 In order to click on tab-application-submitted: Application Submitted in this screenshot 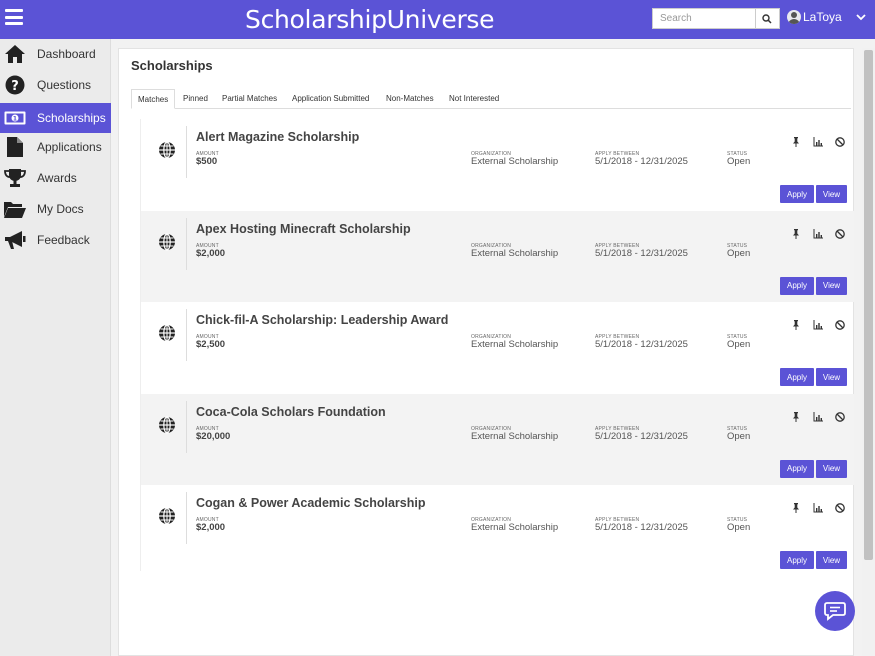, I will do `click(330, 99)`.